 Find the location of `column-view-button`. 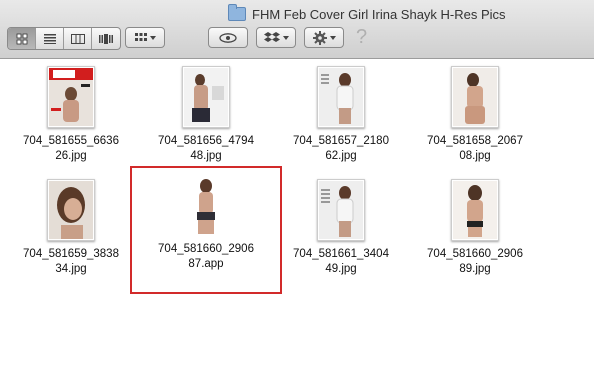

column-view-button is located at coordinates (78, 38).